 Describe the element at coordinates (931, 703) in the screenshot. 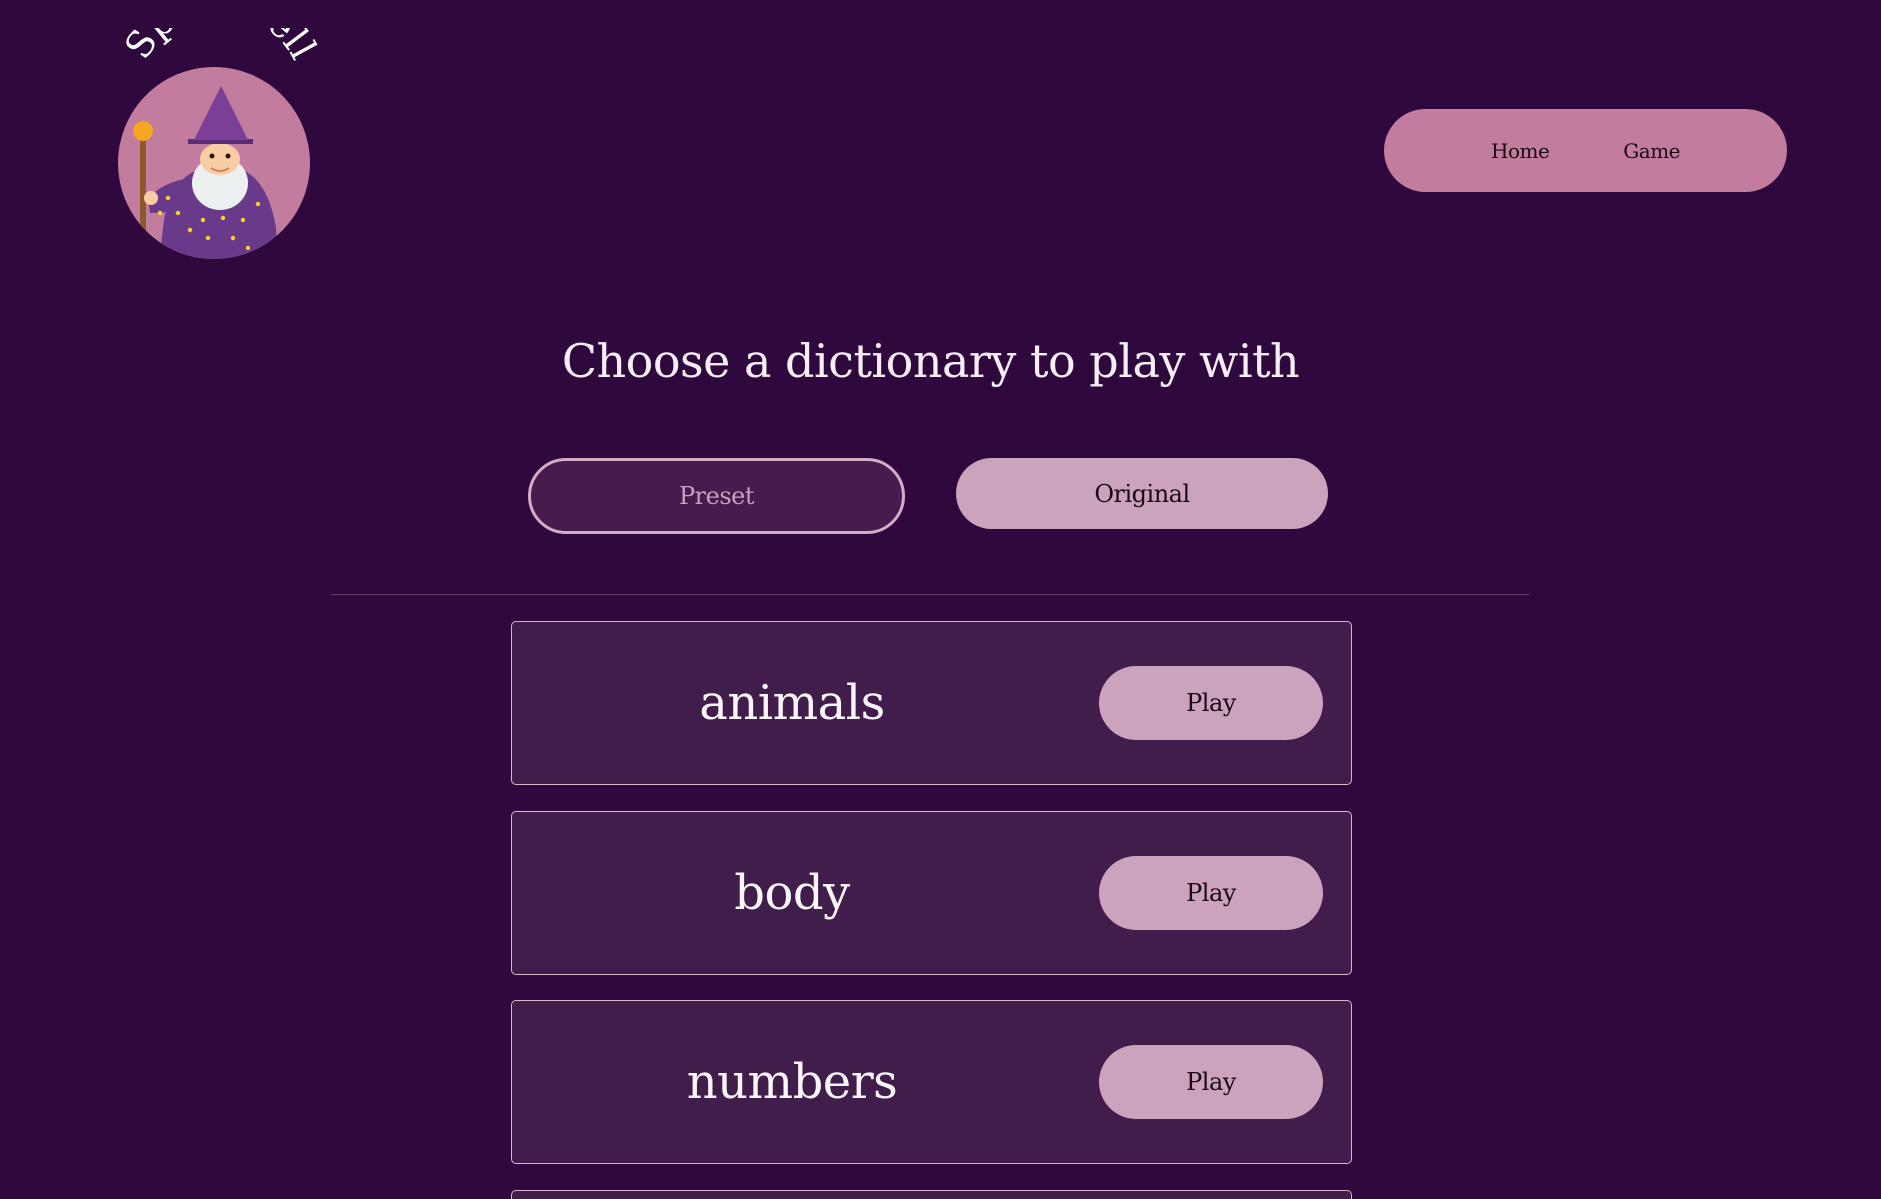

I see `dictionary-card-animals: animals Play` at that location.